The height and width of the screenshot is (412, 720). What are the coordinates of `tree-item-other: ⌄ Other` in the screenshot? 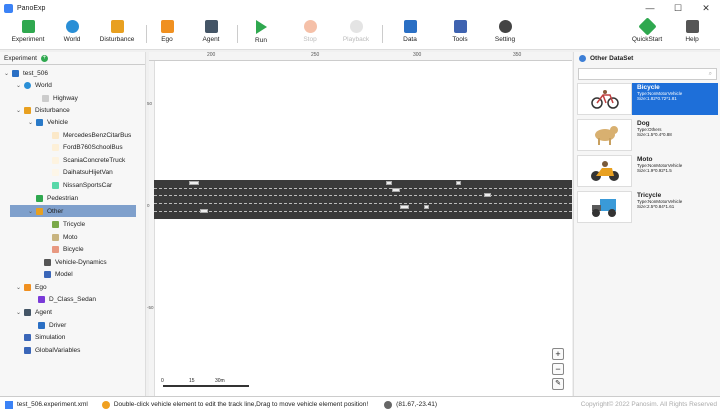 It's located at (45, 211).